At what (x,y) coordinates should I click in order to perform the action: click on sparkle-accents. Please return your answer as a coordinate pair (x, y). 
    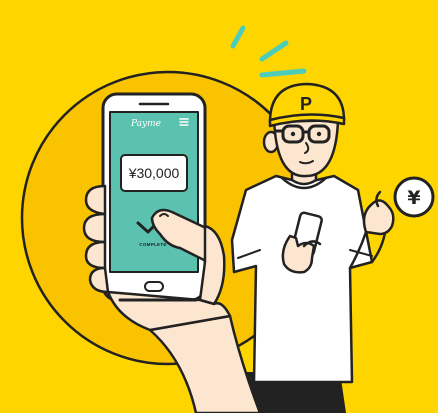
    Looking at the image, I should click on (268, 51).